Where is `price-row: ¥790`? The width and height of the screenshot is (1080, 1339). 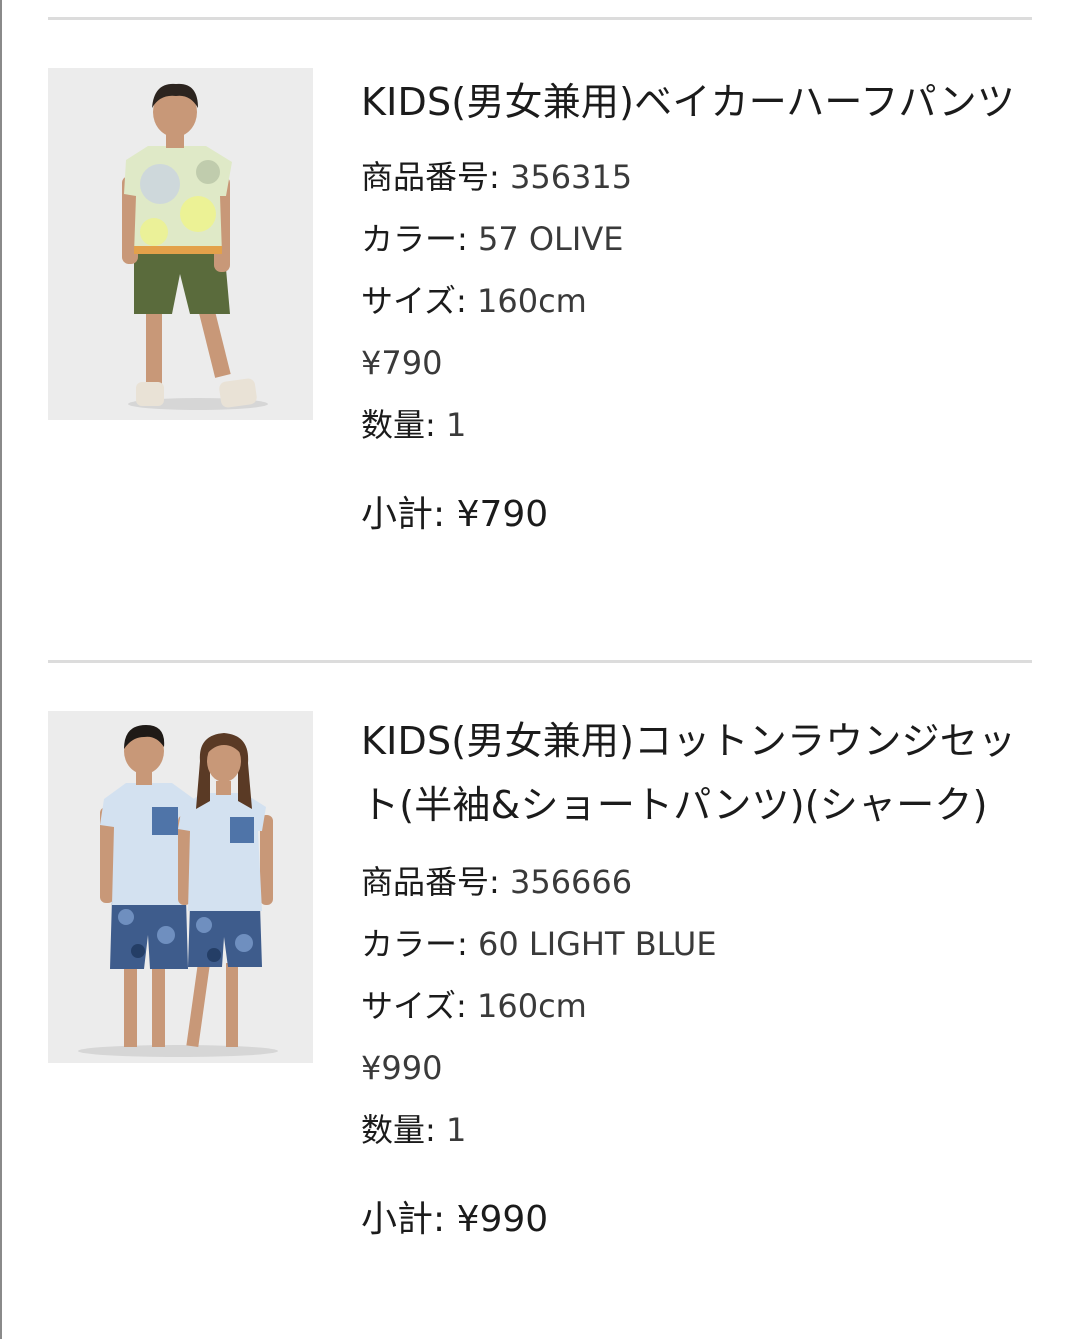
price-row: ¥790 is located at coordinates (691, 363).